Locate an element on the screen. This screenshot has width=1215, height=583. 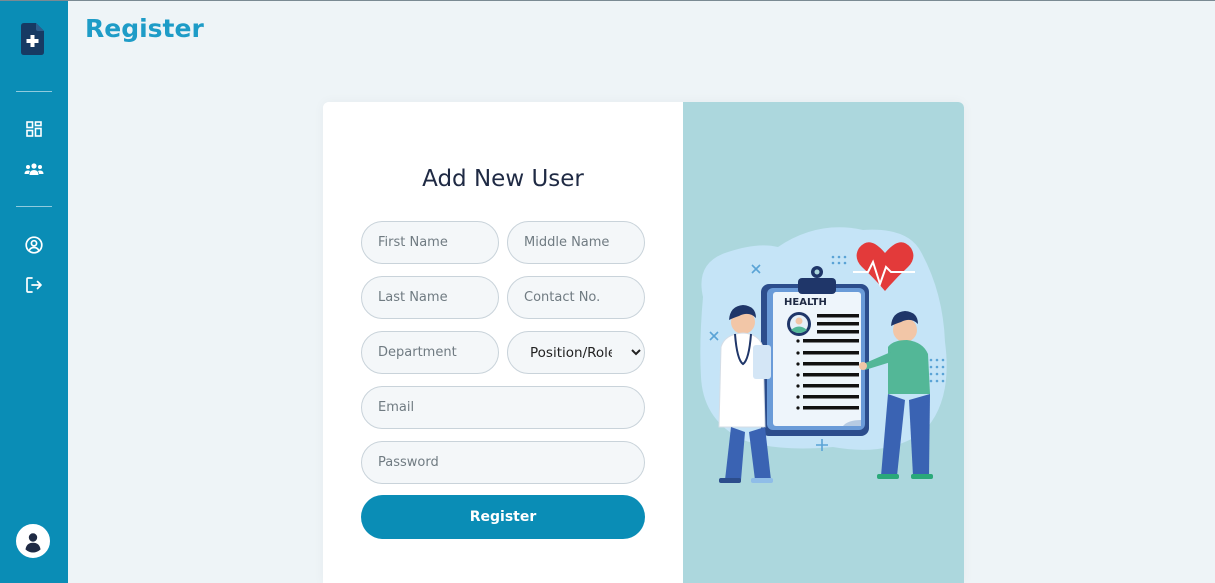
form-title: Add New User is located at coordinates (503, 179).